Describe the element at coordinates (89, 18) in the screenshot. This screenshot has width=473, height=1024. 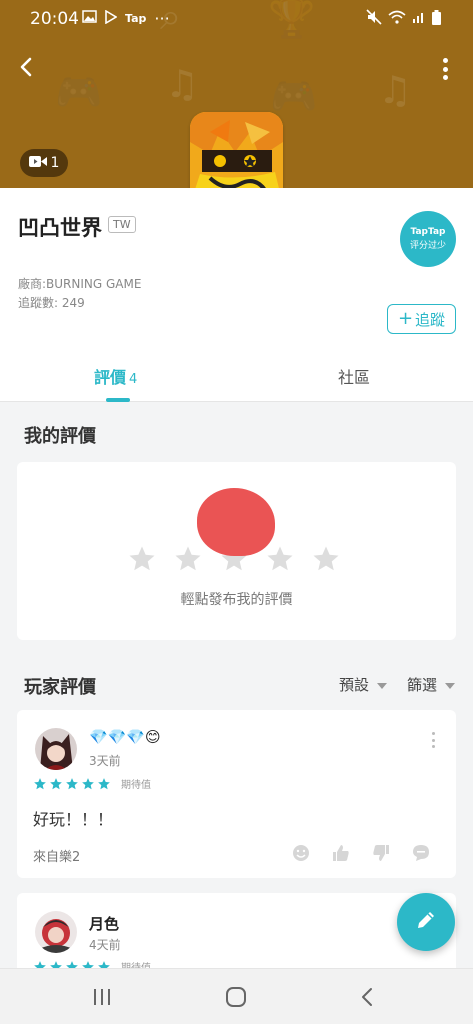
I see `gallery-icon` at that location.